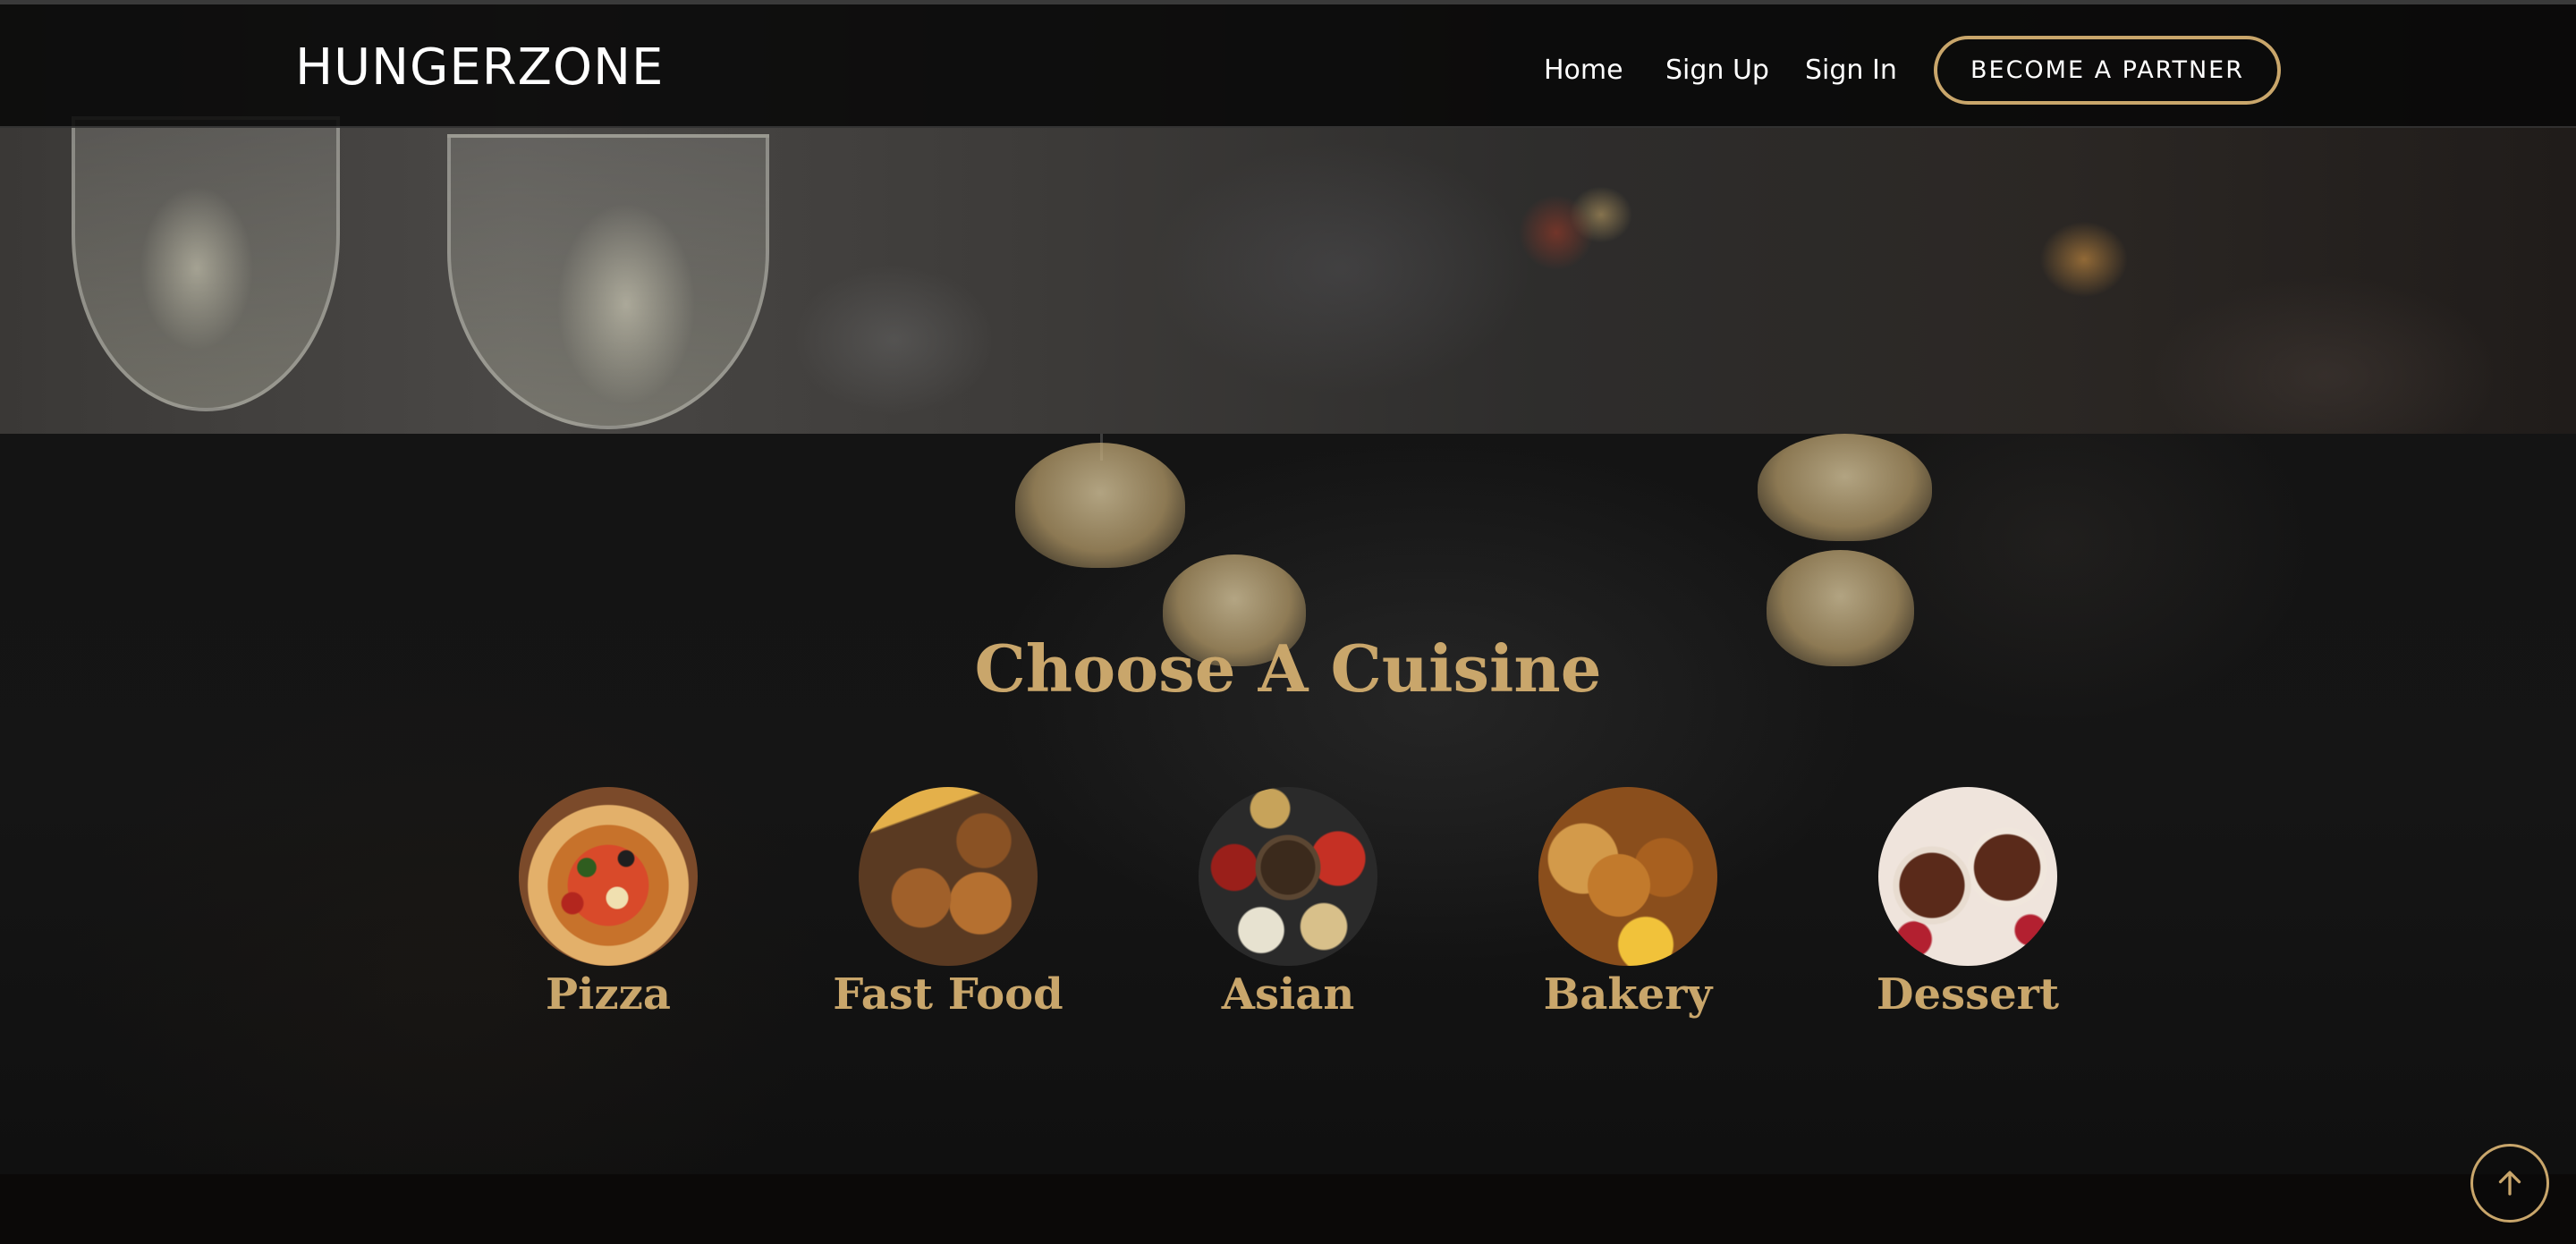 The height and width of the screenshot is (1244, 2576). I want to click on nav-link-sign-up: Sign Up, so click(1717, 70).